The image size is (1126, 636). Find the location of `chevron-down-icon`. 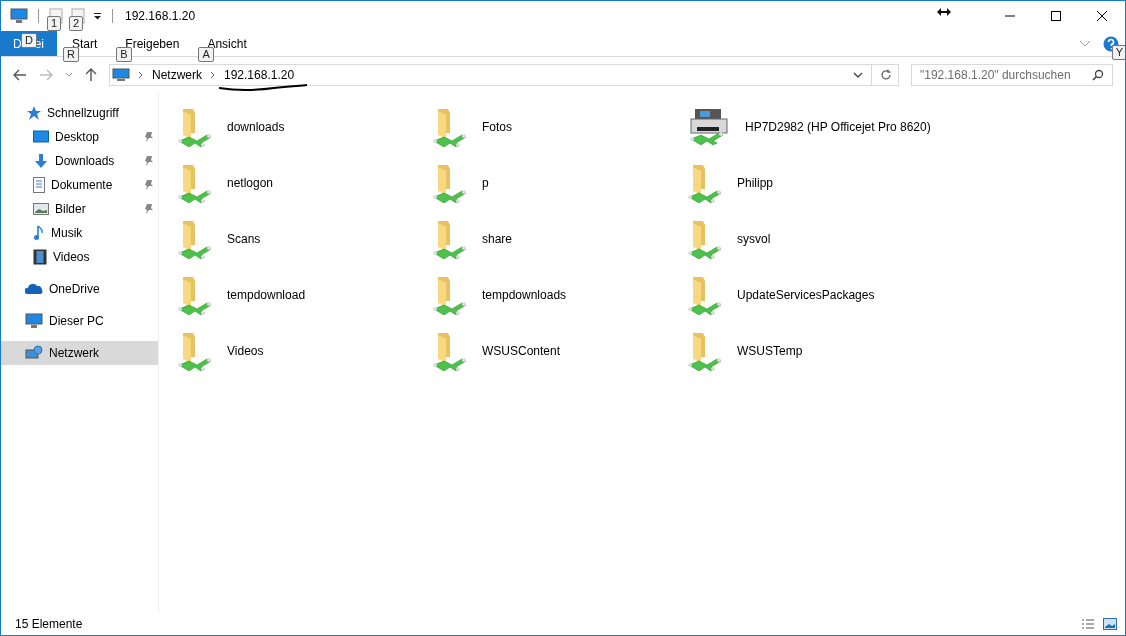

chevron-down-icon is located at coordinates (858, 75).